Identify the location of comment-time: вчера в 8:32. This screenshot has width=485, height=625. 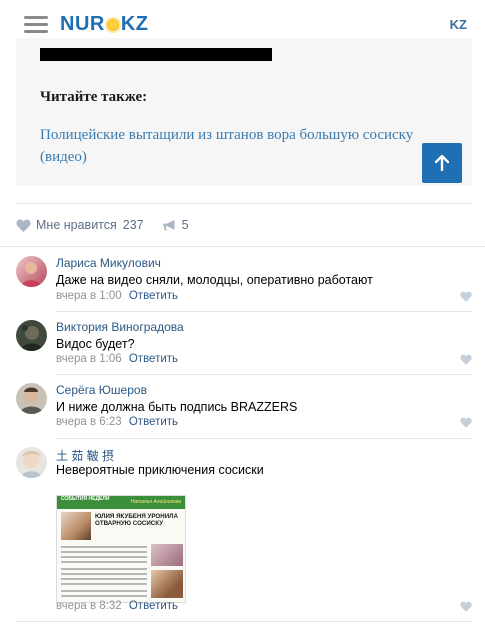
(89, 606).